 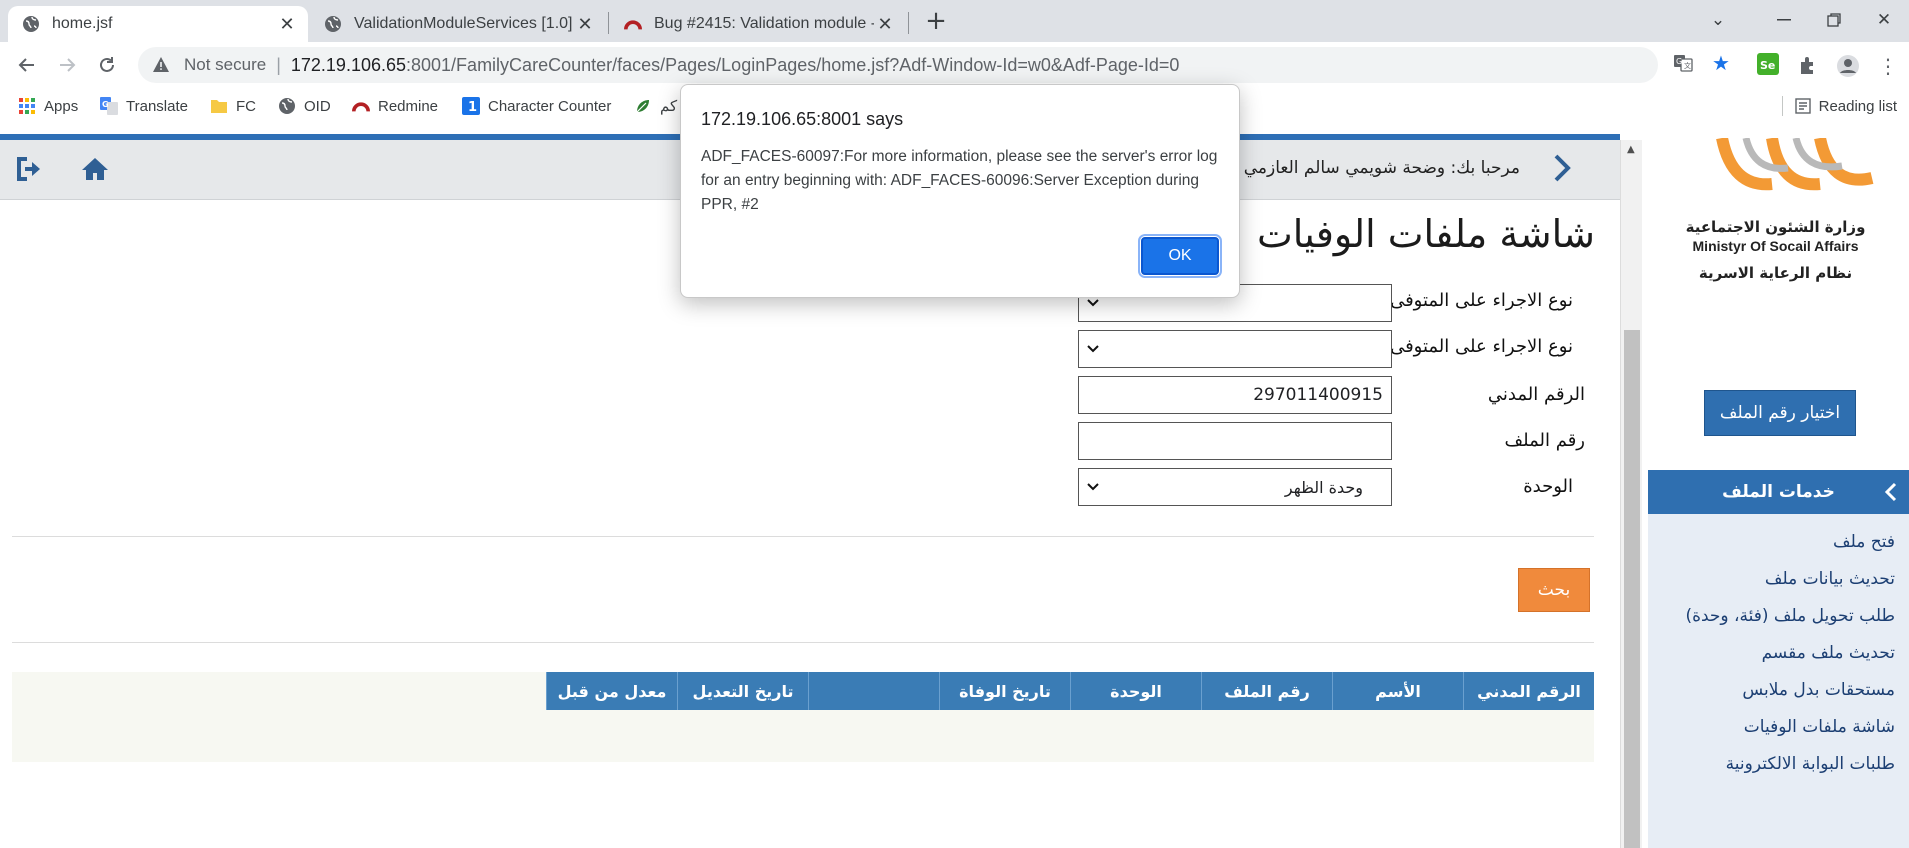 What do you see at coordinates (317, 106) in the screenshot?
I see `bookmark-label: OID` at bounding box center [317, 106].